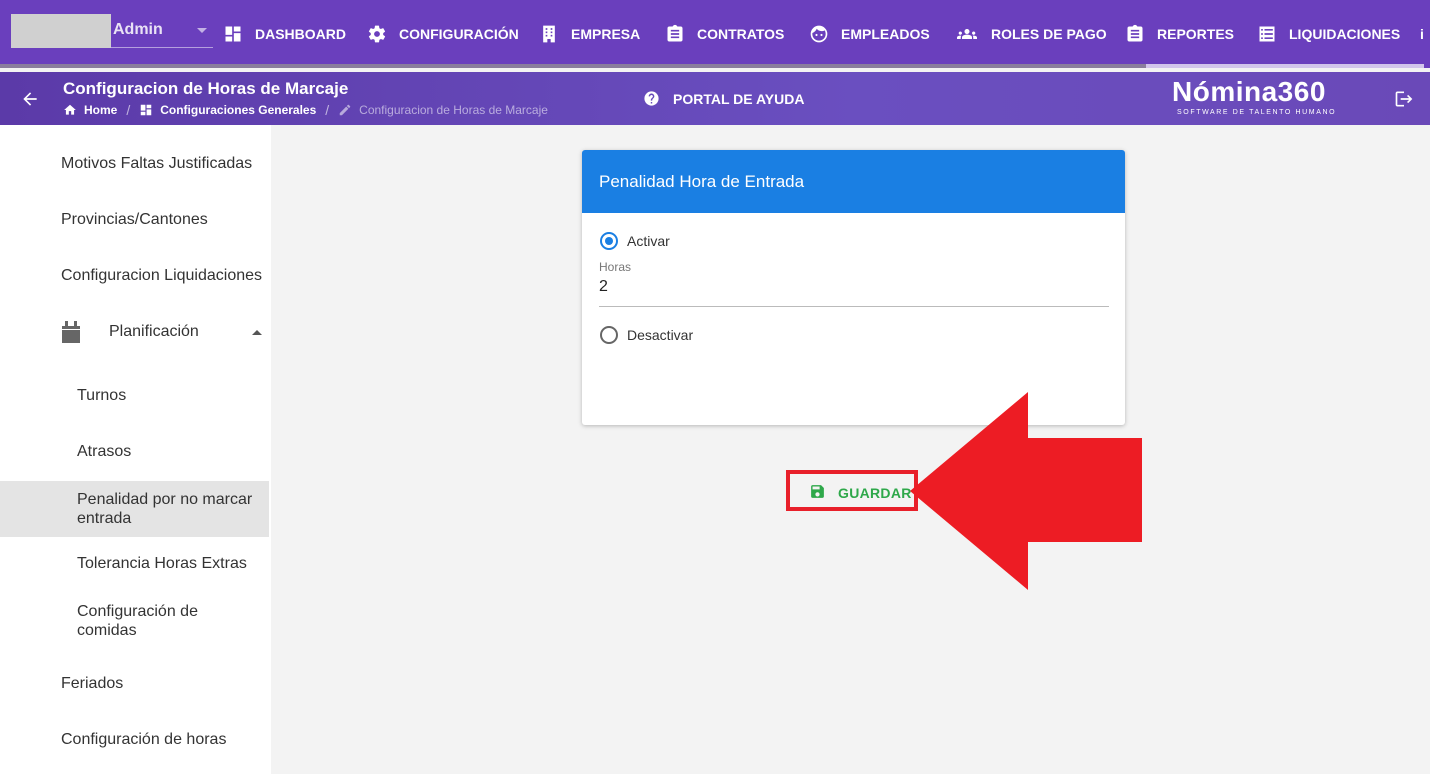  What do you see at coordinates (1257, 112) in the screenshot?
I see `brand-tagline: SOFTWARE DE TALENTO HUMANO` at bounding box center [1257, 112].